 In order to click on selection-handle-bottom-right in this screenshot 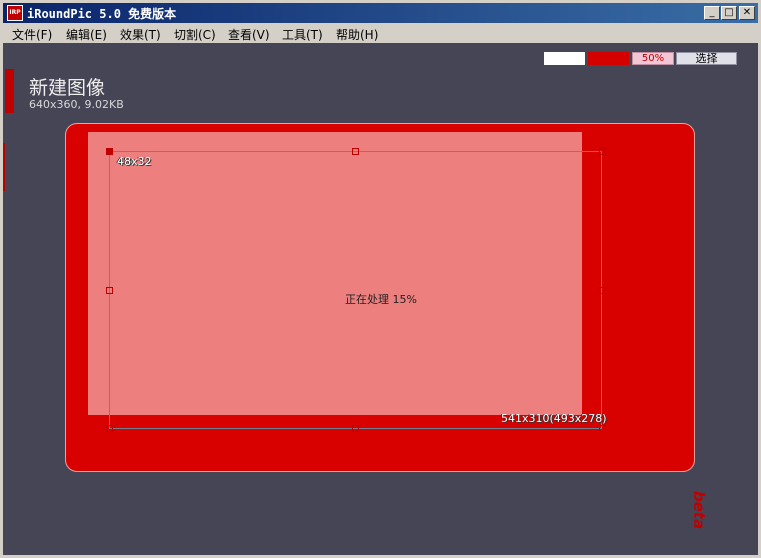, I will do `click(602, 428)`.